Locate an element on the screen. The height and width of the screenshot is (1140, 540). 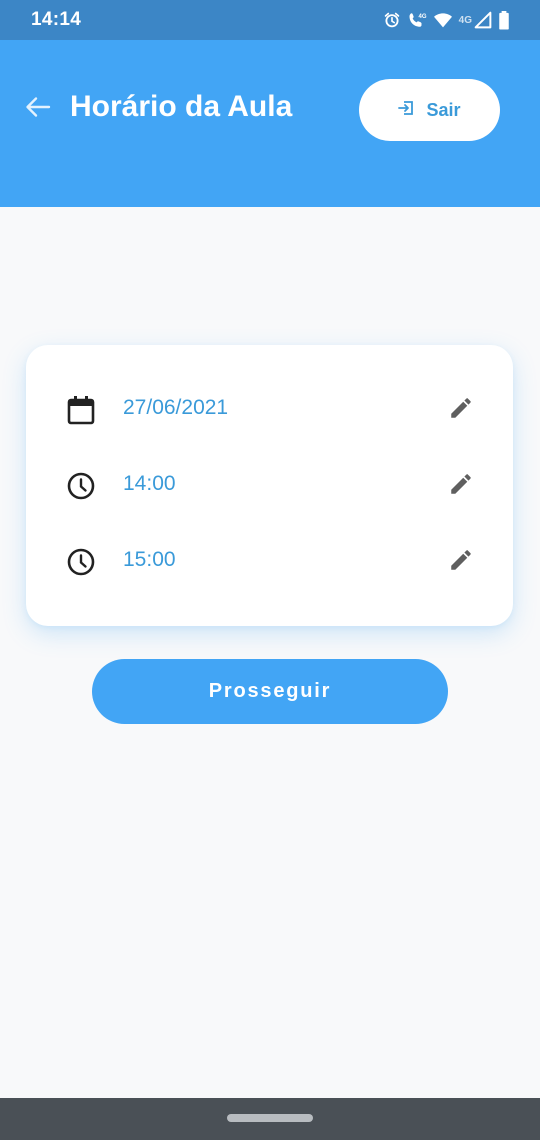
battery-icon is located at coordinates (504, 20).